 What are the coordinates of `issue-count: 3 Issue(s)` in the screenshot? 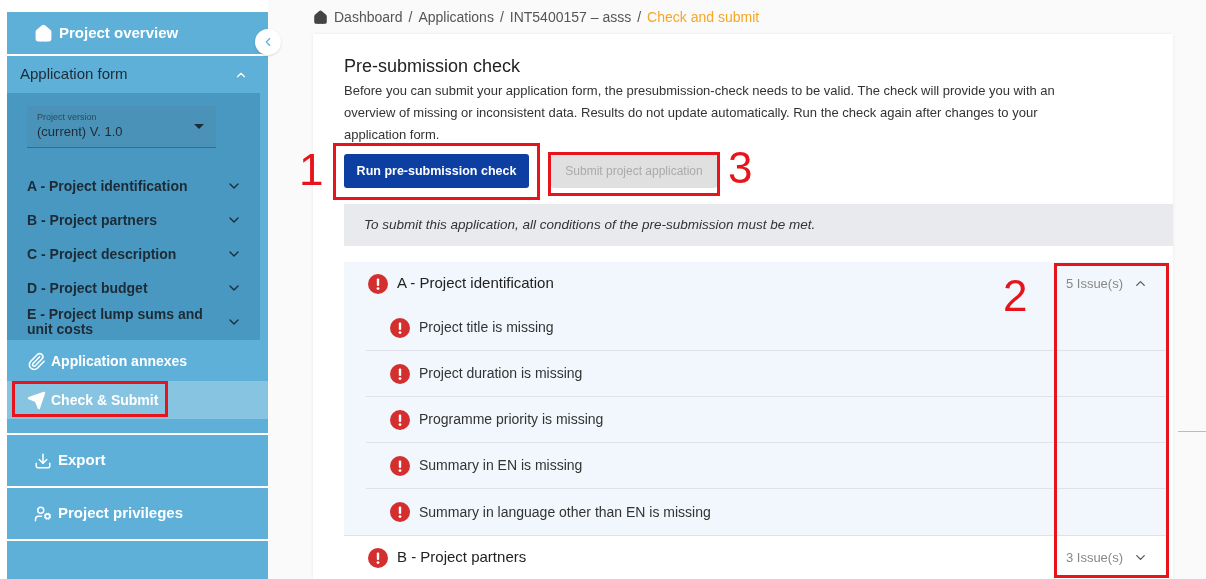 It's located at (1094, 557).